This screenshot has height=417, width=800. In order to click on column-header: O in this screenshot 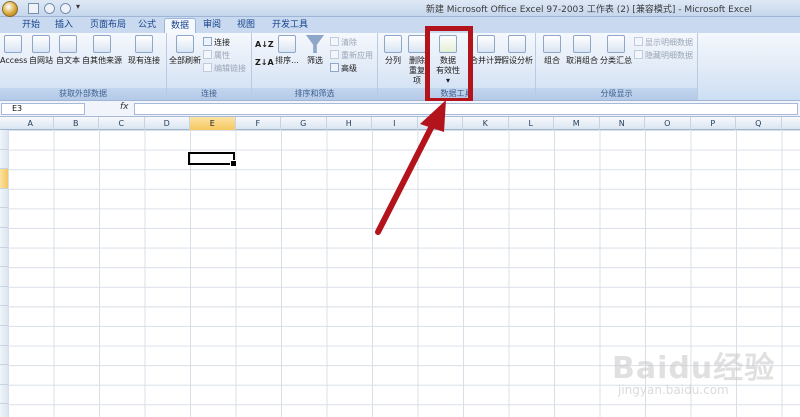, I will do `click(668, 123)`.